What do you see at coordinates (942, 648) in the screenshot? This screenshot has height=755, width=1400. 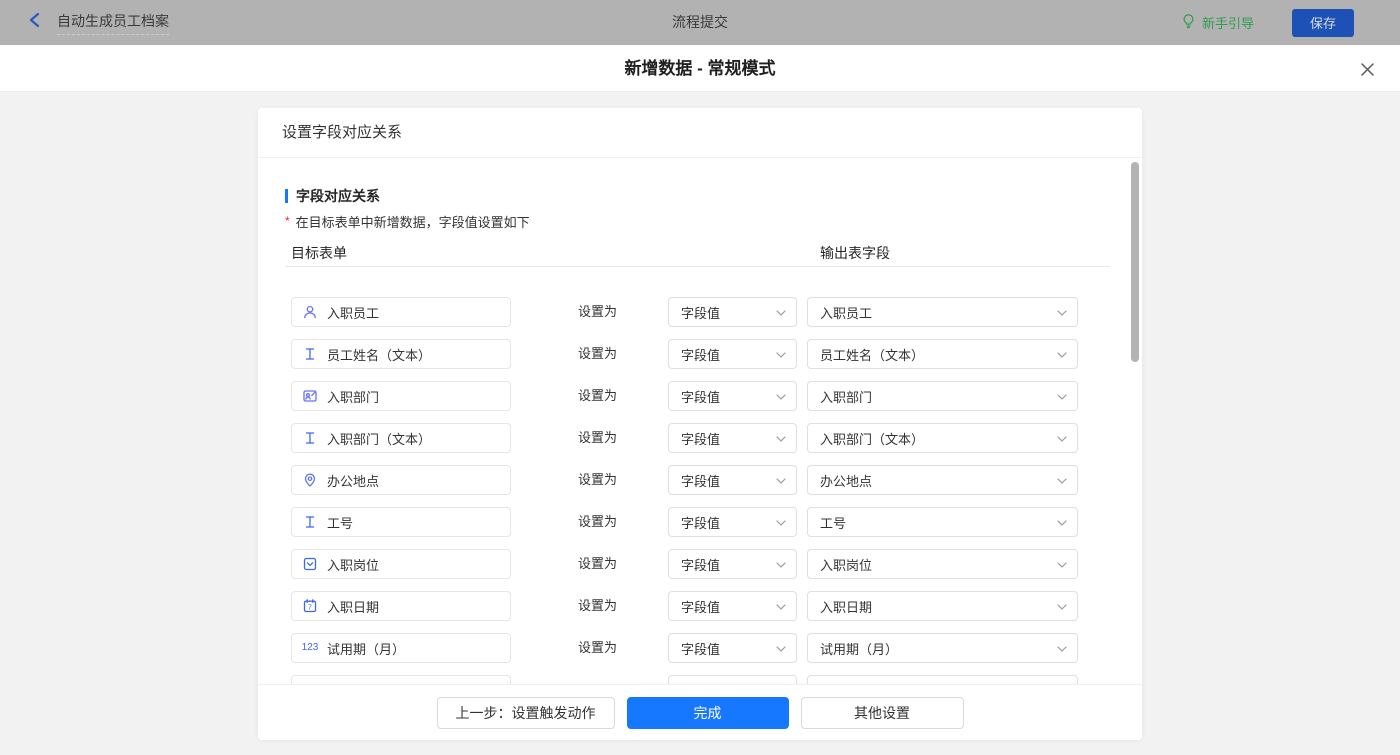 I see `output-field-select: 试用期（月）` at bounding box center [942, 648].